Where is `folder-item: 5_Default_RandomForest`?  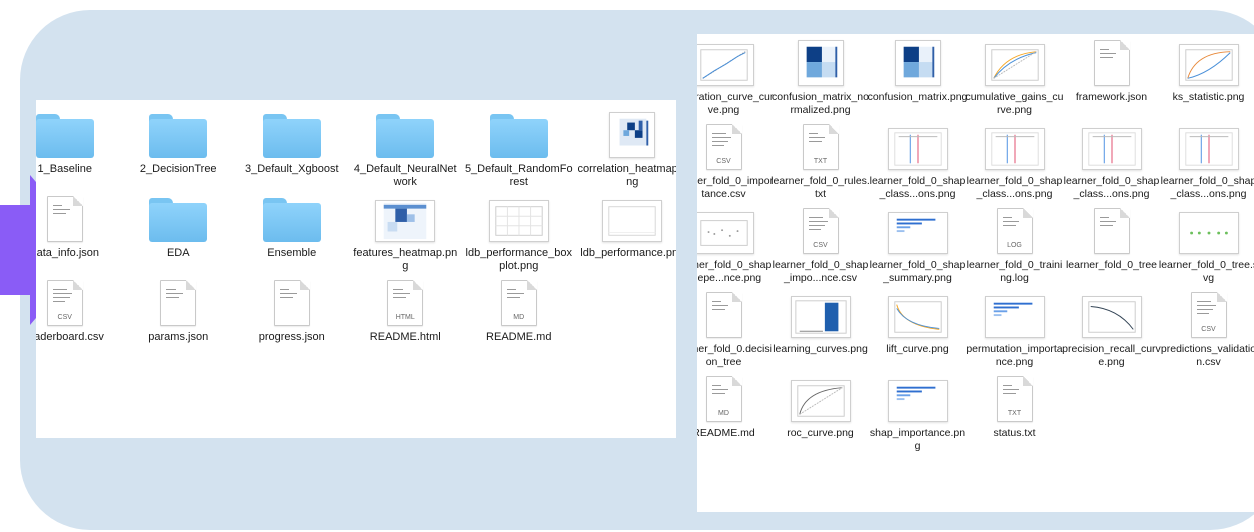
folder-item: 5_Default_RandomForest is located at coordinates (519, 150).